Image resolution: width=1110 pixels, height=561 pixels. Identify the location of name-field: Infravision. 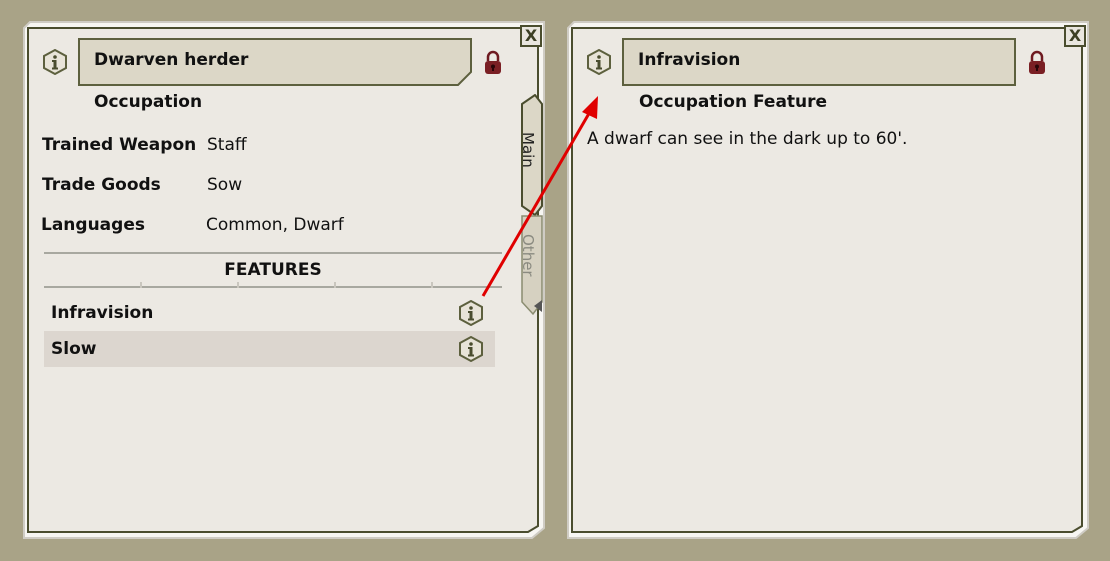
(819, 62).